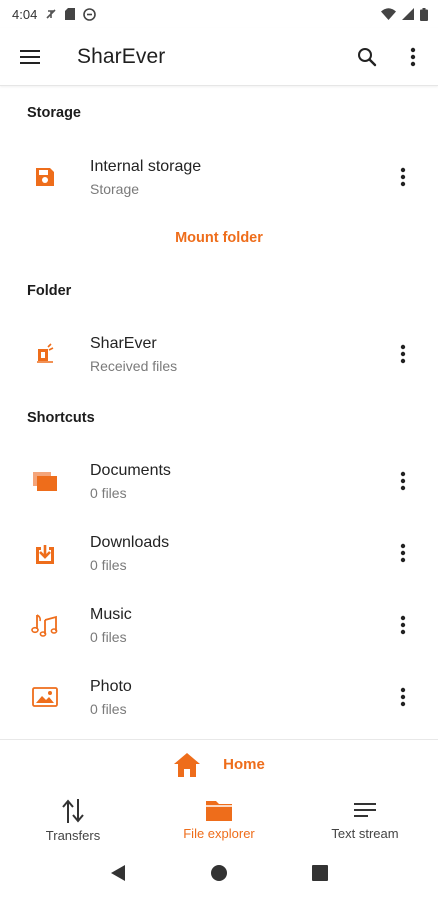 The height and width of the screenshot is (900, 438). Describe the element at coordinates (219, 697) in the screenshot. I see `list-item-photo: Photo 0 files` at that location.